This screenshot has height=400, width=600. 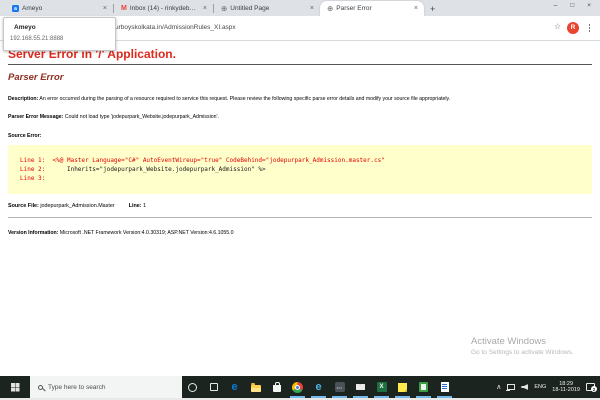 I want to click on search-placeholder: Type here to search, so click(x=77, y=387).